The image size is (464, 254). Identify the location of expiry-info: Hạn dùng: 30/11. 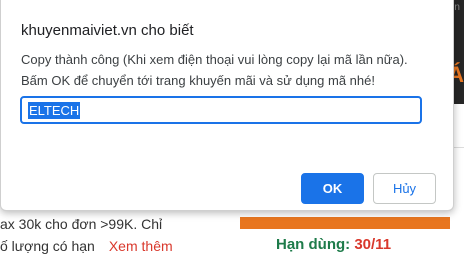
(333, 244).